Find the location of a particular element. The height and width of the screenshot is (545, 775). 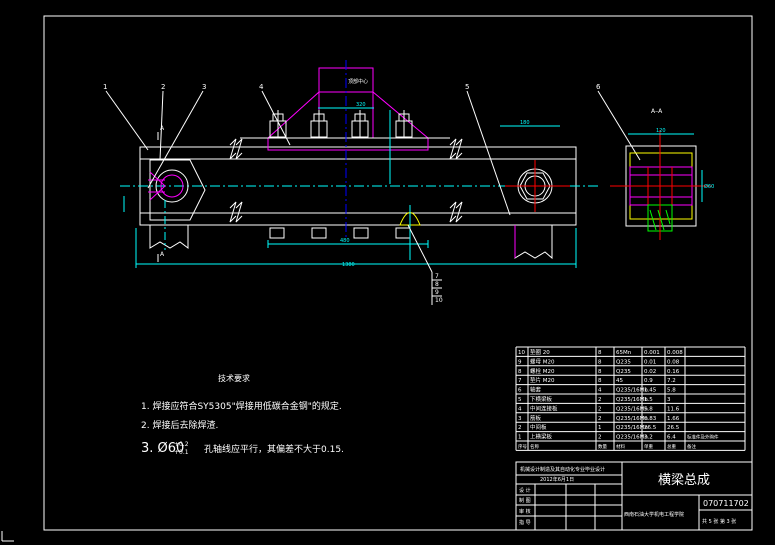

tech-req-item-1: 1. 焊接应符合SY5305"焊接用低碳合金钢"的规定. is located at coordinates (241, 406).